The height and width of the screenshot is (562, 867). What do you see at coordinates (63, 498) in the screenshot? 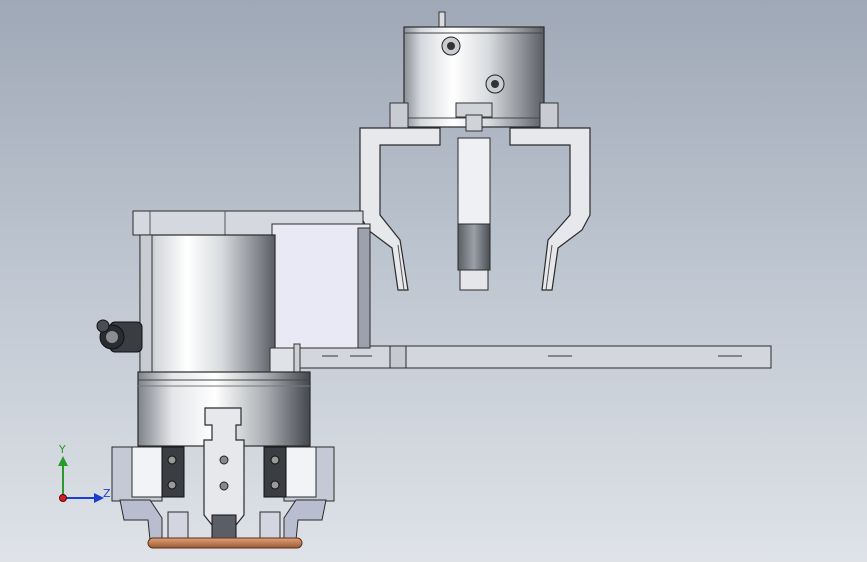
I see `x-axis-dot` at bounding box center [63, 498].